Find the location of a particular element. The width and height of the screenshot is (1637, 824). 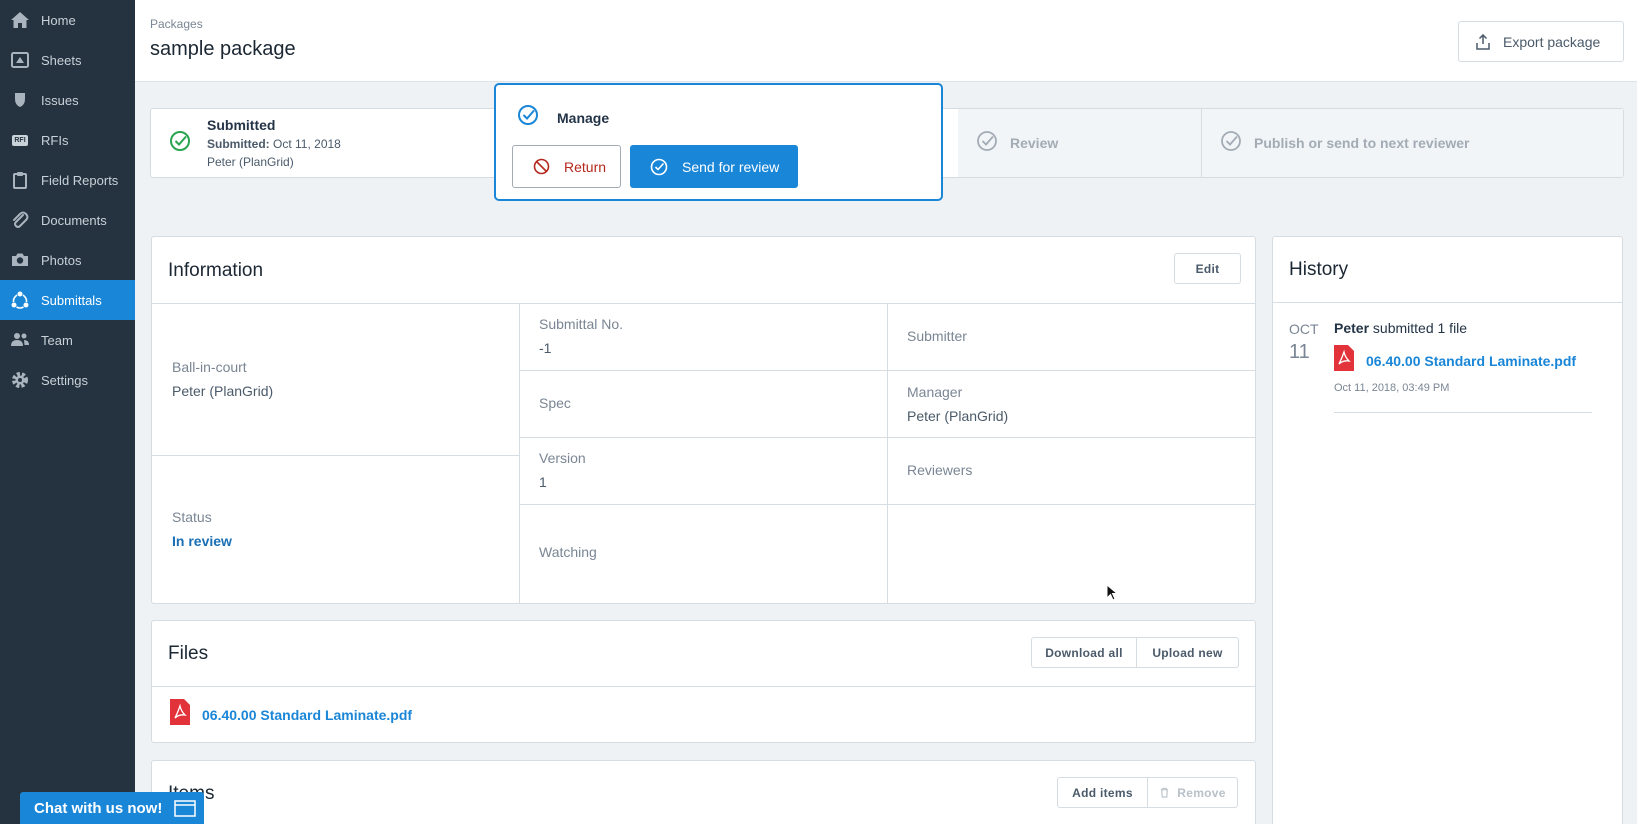

chat-window-icon is located at coordinates (185, 808).